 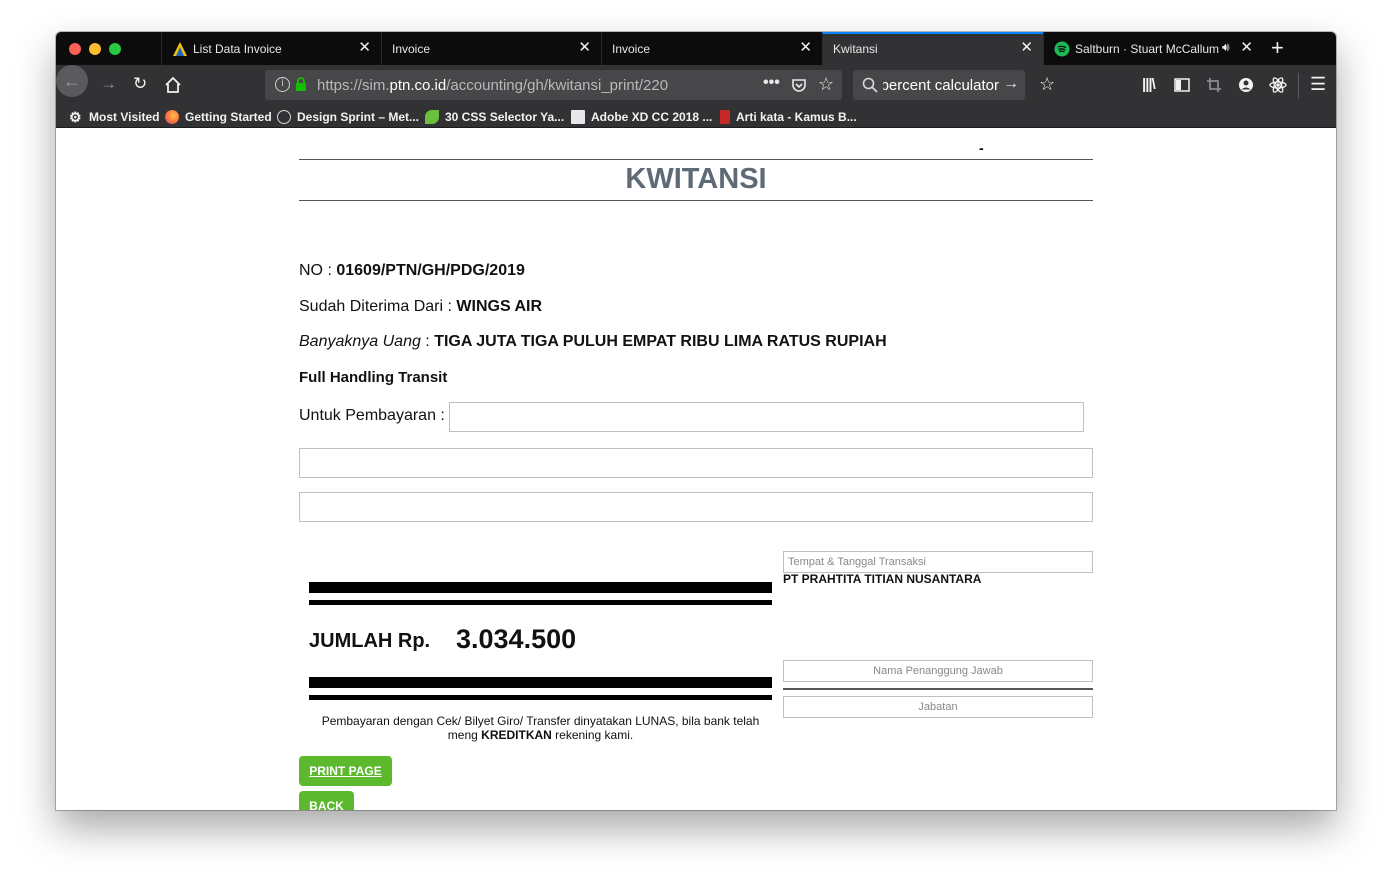 I want to click on place-date-input: Tempat & Tanggal Transaksi, so click(x=938, y=562).